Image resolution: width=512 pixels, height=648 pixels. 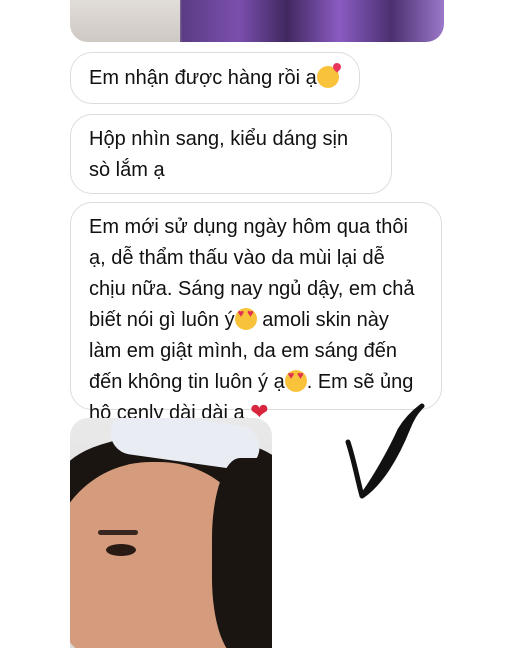 I want to click on message-fragment: đến không tin luôn ý ạ, so click(x=187, y=382).